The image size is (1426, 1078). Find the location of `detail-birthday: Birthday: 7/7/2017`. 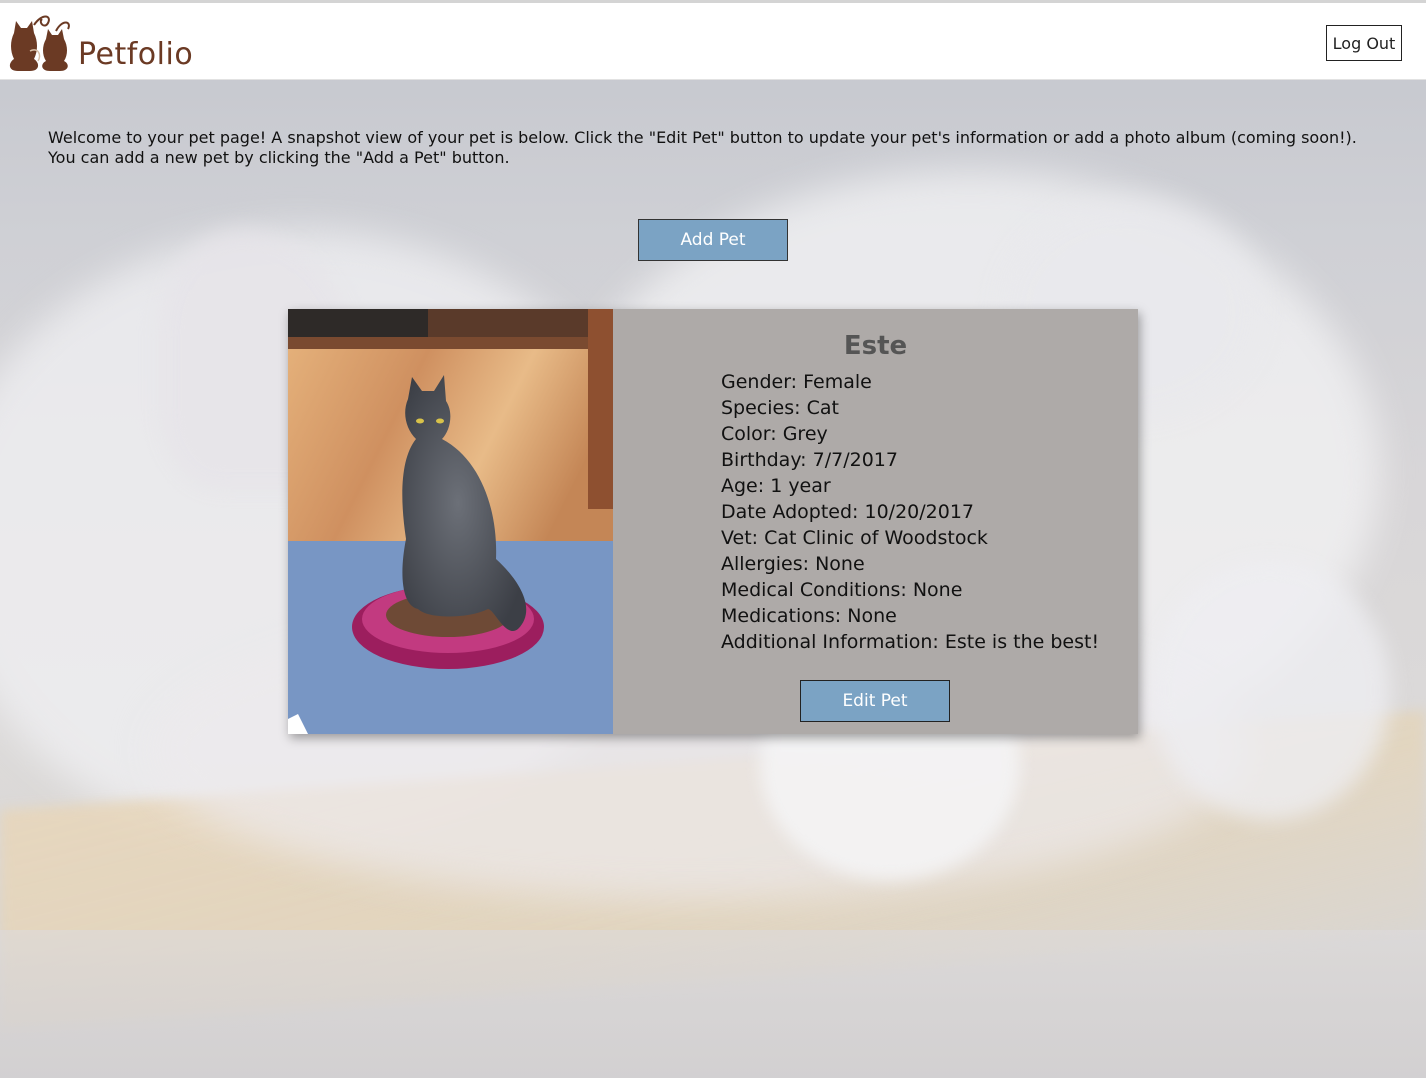

detail-birthday: Birthday: 7/7/2017 is located at coordinates (809, 460).